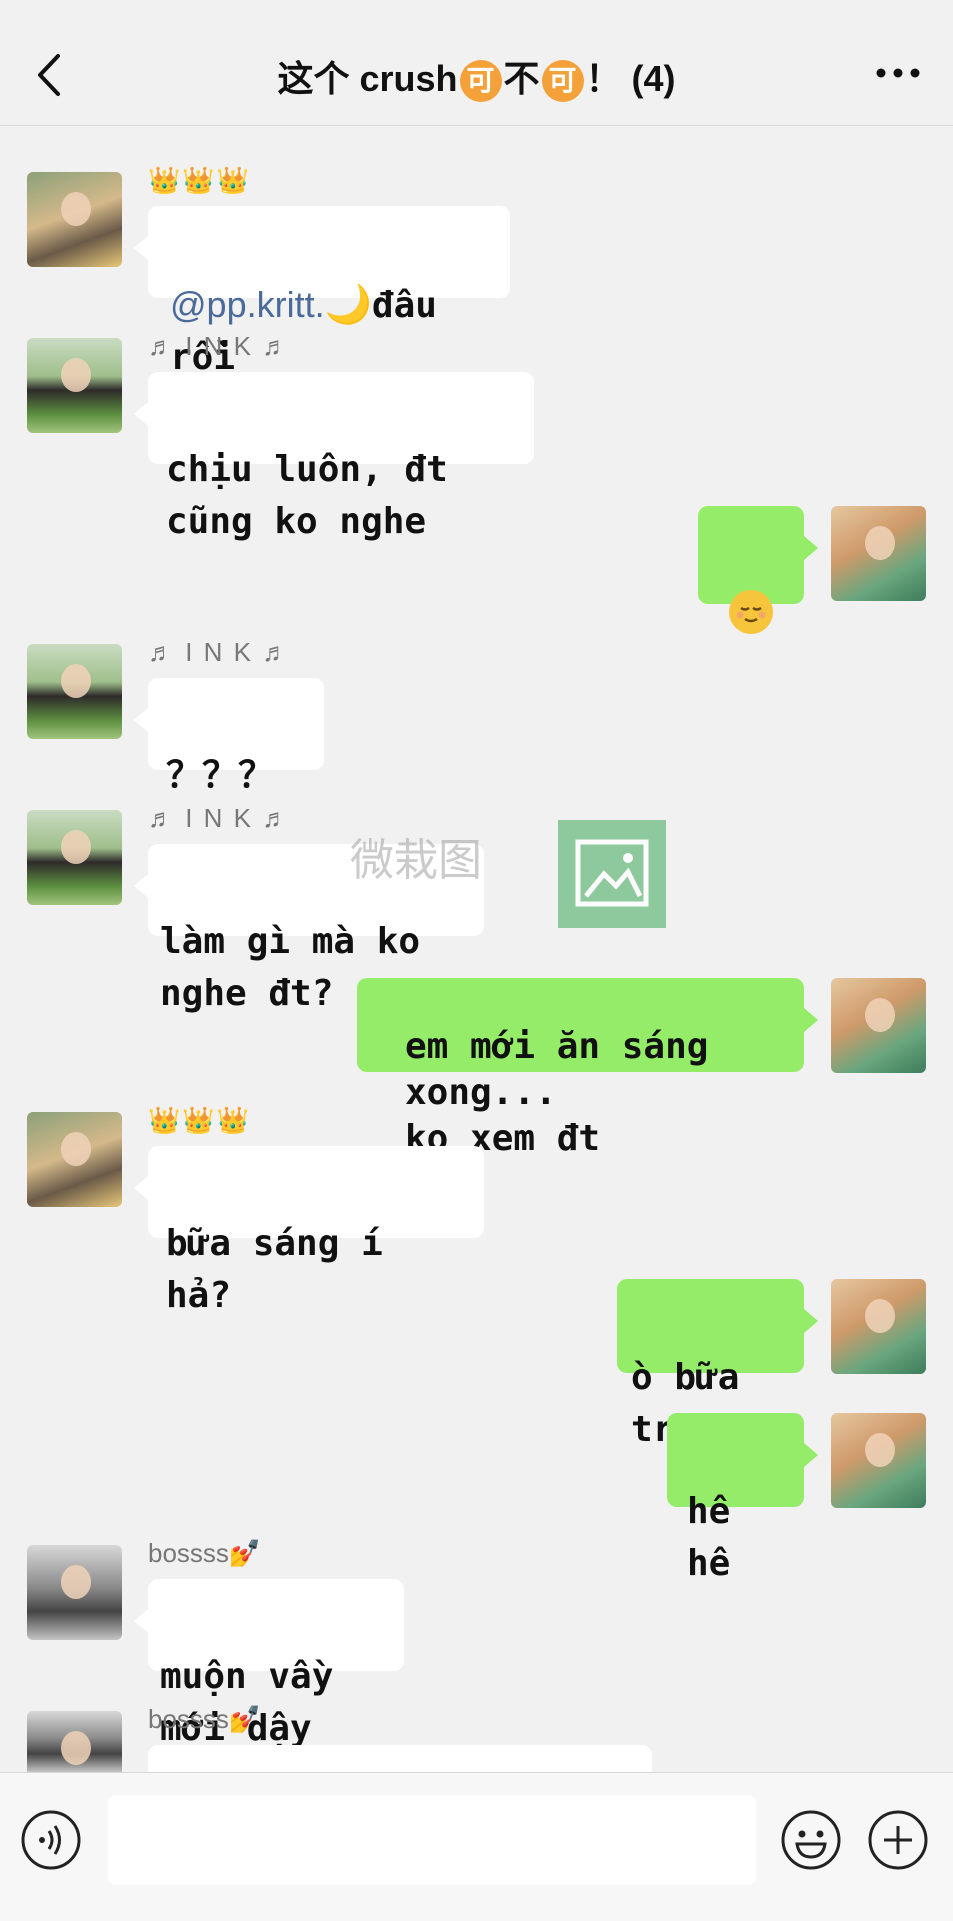  I want to click on message-text: hê hê, so click(709, 1537).